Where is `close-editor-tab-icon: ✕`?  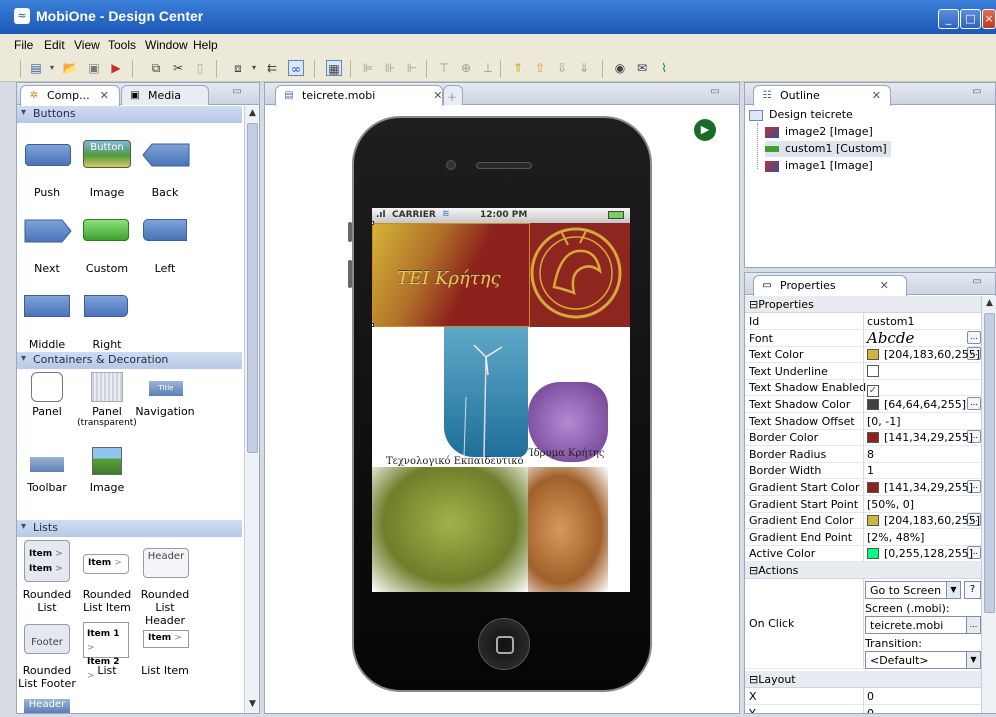
close-editor-tab-icon: ✕ is located at coordinates (437, 95).